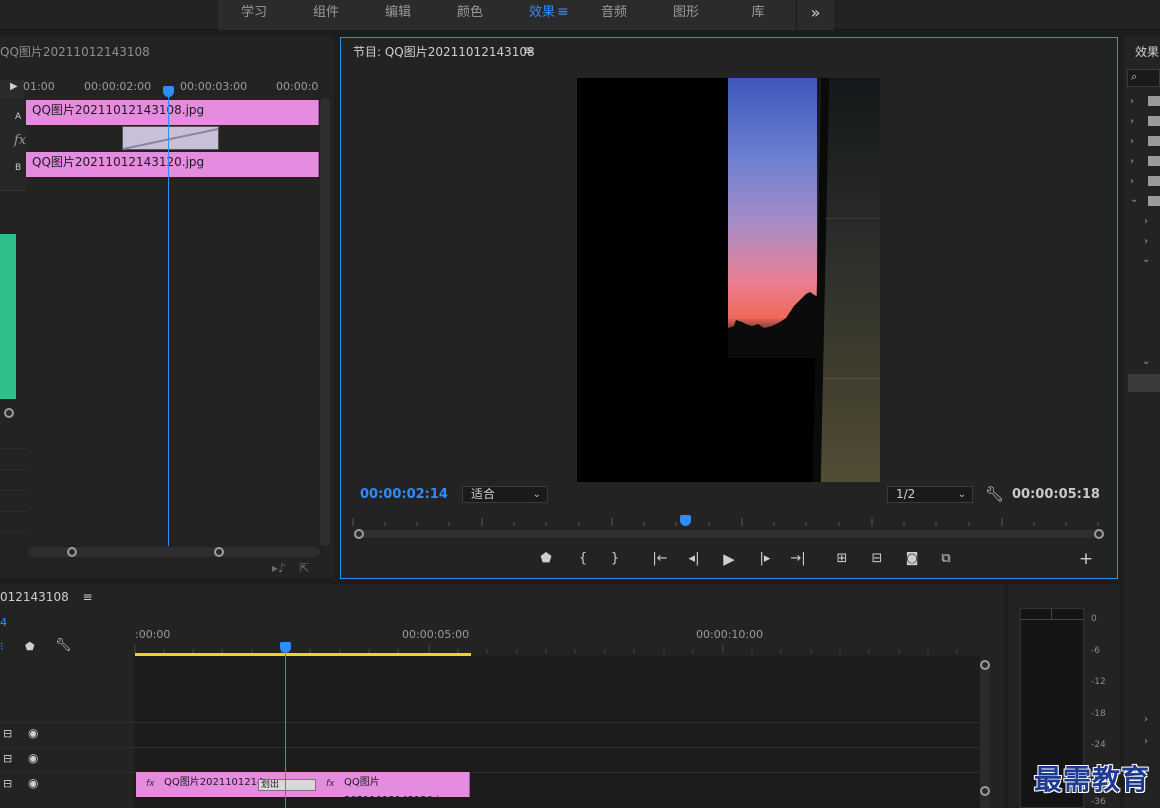 This screenshot has width=1160, height=808. I want to click on timeline-settings-wrench-icon: 🔧︎, so click(63, 645).